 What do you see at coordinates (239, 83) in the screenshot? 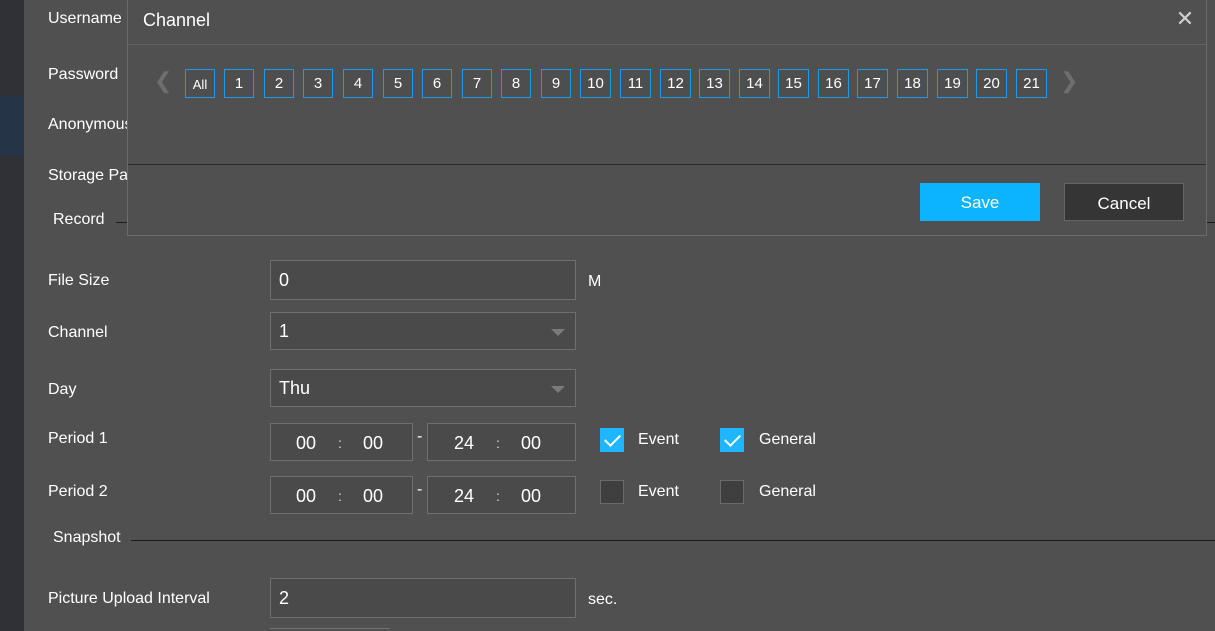
I see `channel-button: 1` at bounding box center [239, 83].